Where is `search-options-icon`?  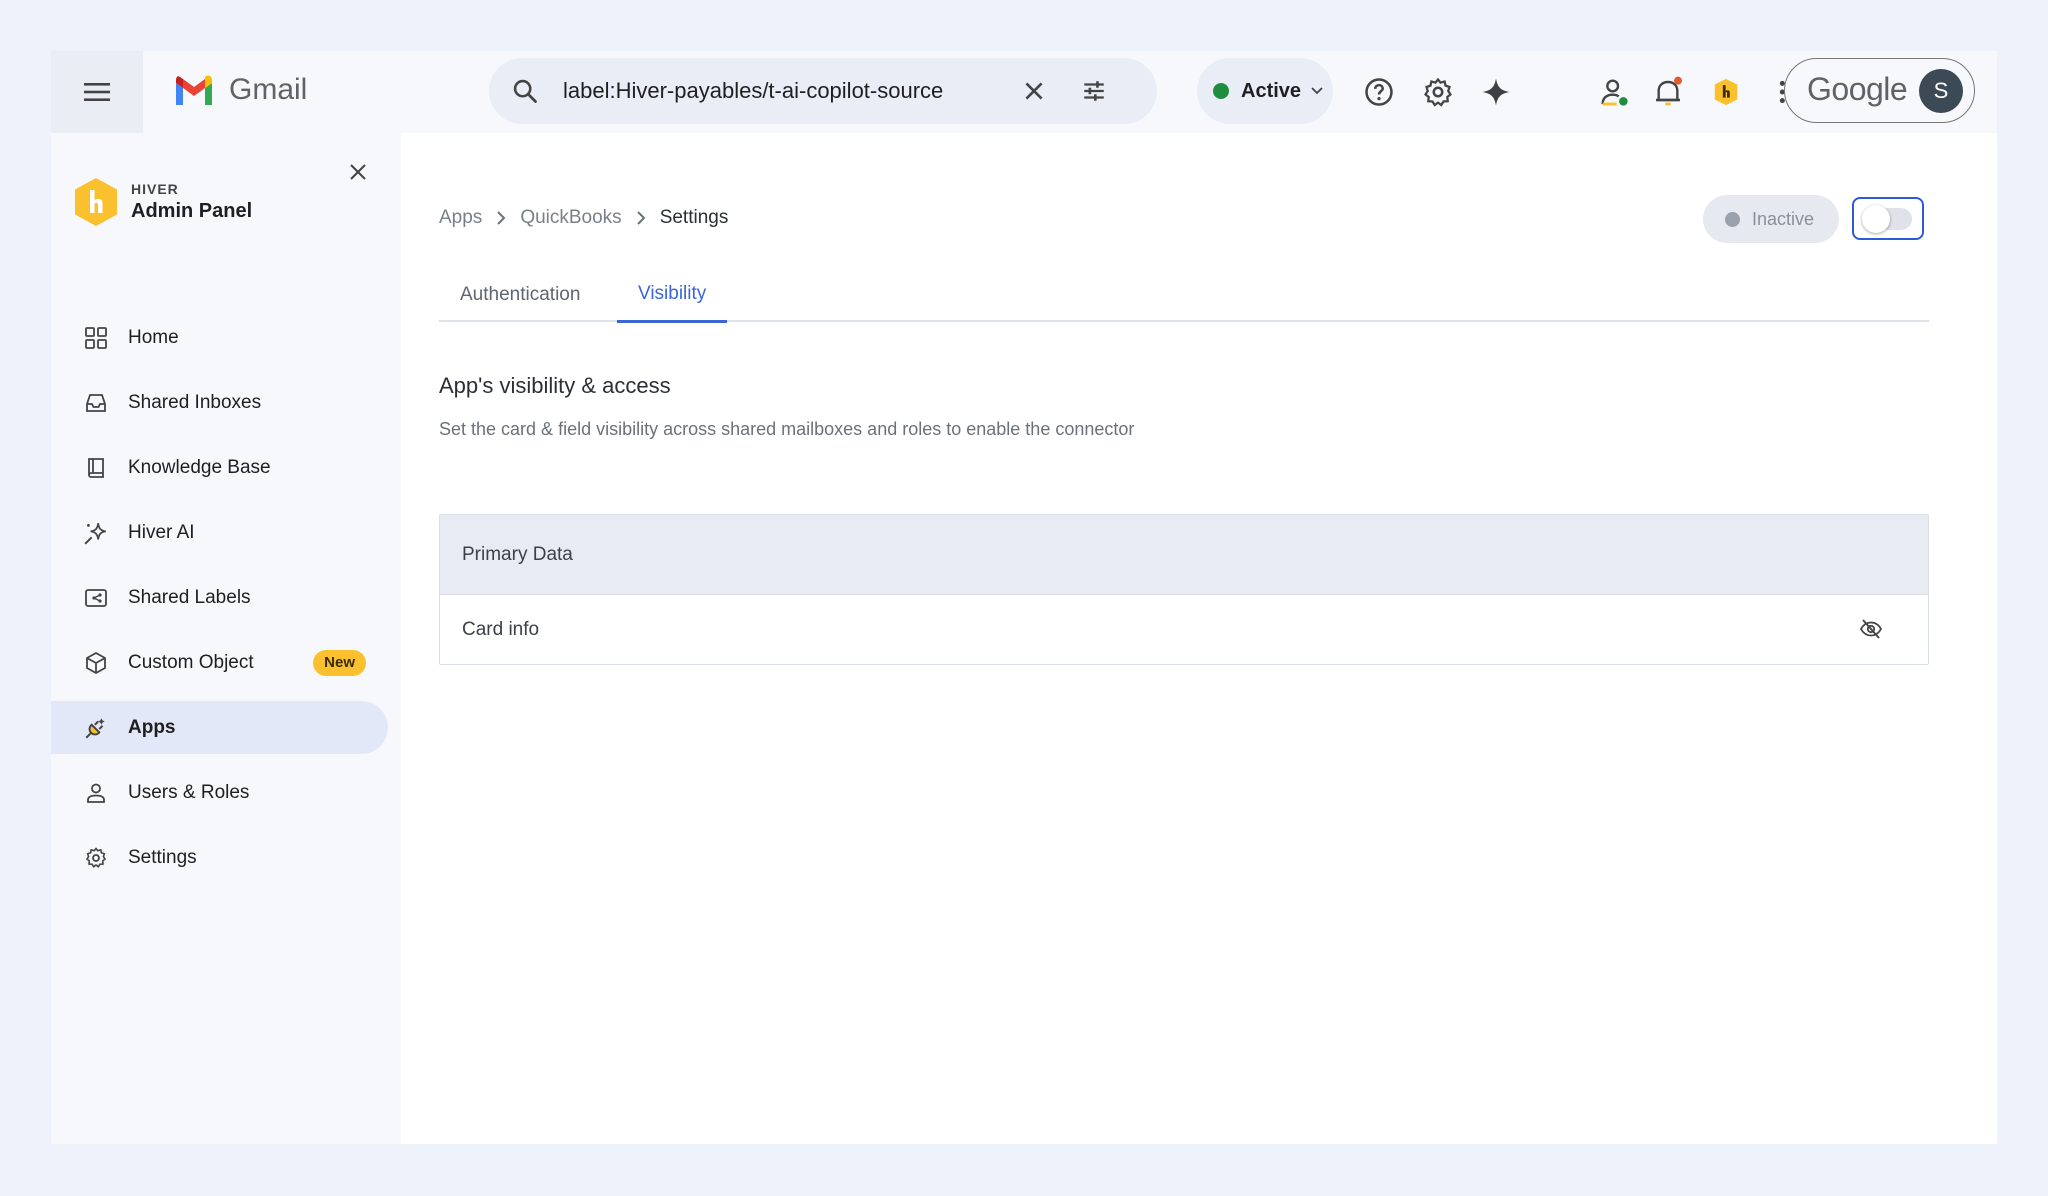
search-options-icon is located at coordinates (1094, 91).